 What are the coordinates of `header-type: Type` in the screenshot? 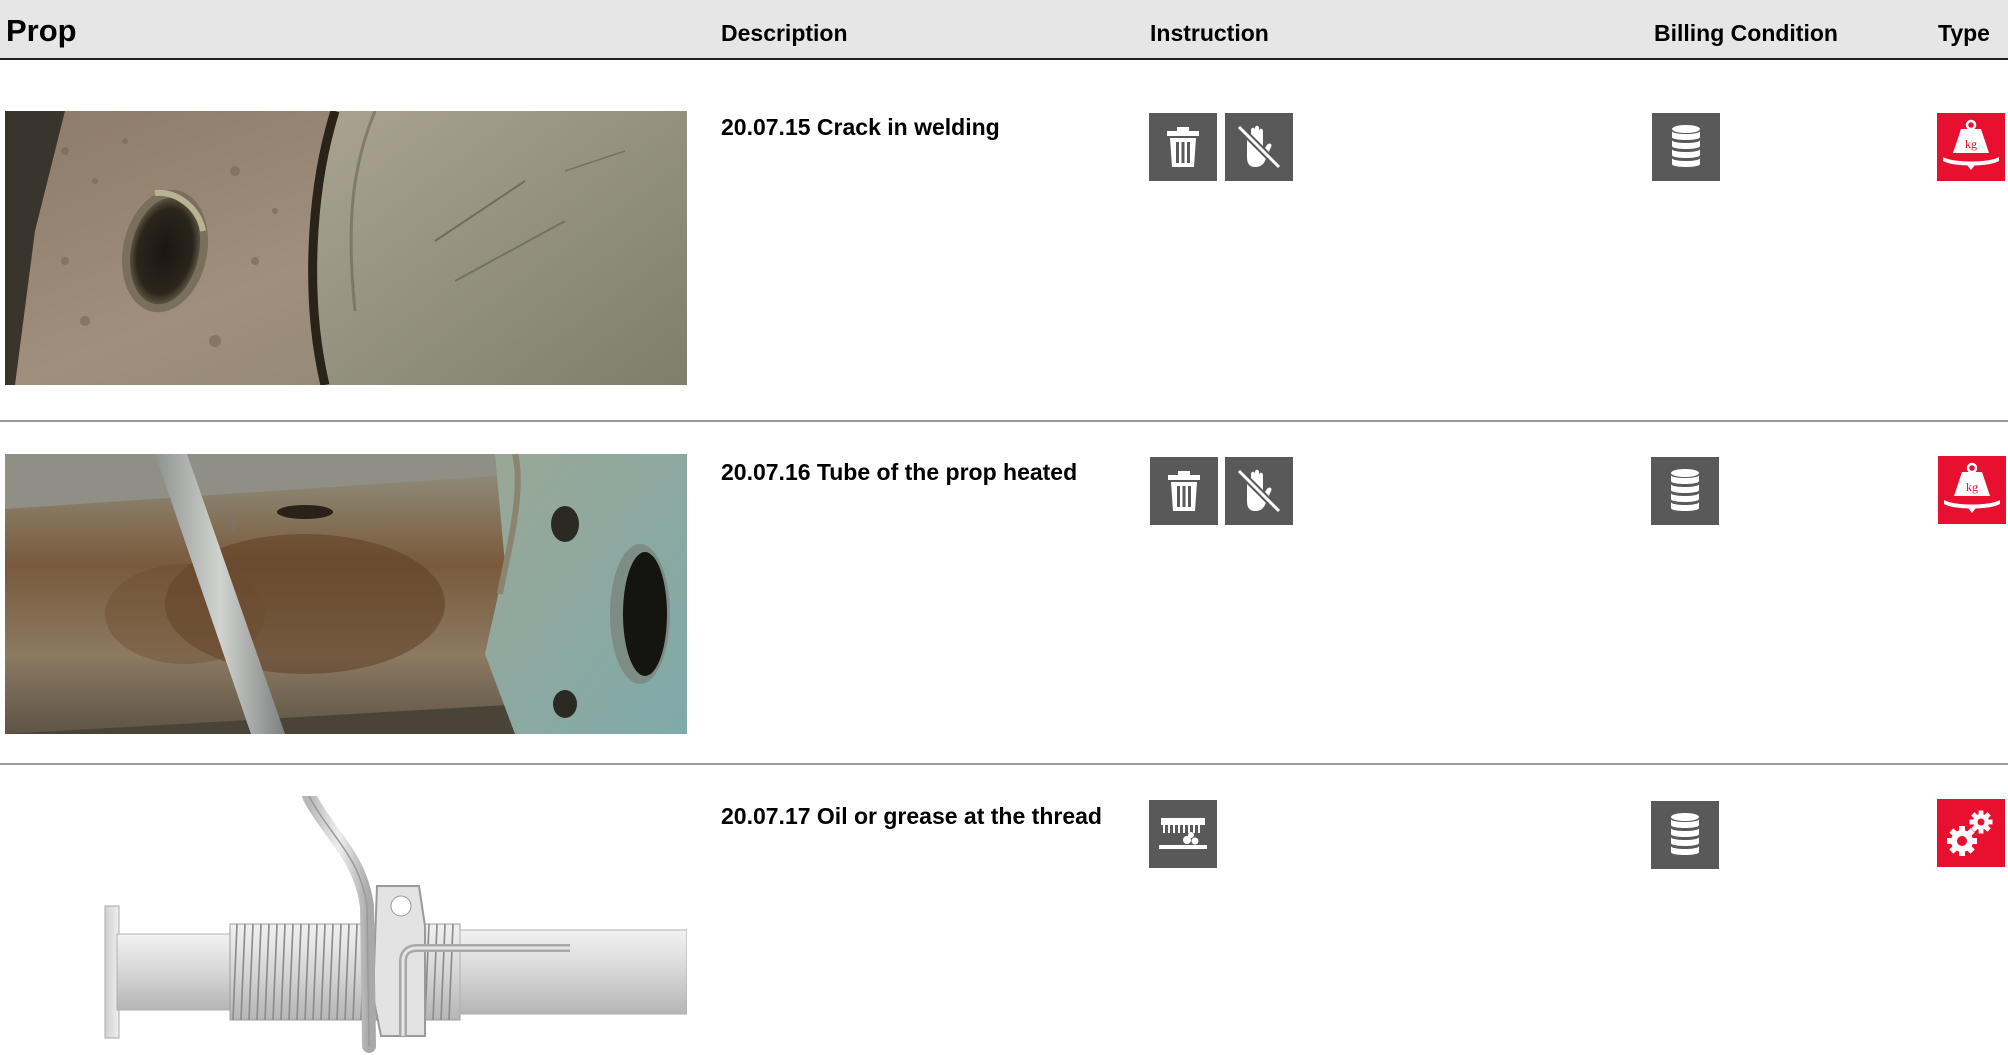 It's located at (1964, 33).